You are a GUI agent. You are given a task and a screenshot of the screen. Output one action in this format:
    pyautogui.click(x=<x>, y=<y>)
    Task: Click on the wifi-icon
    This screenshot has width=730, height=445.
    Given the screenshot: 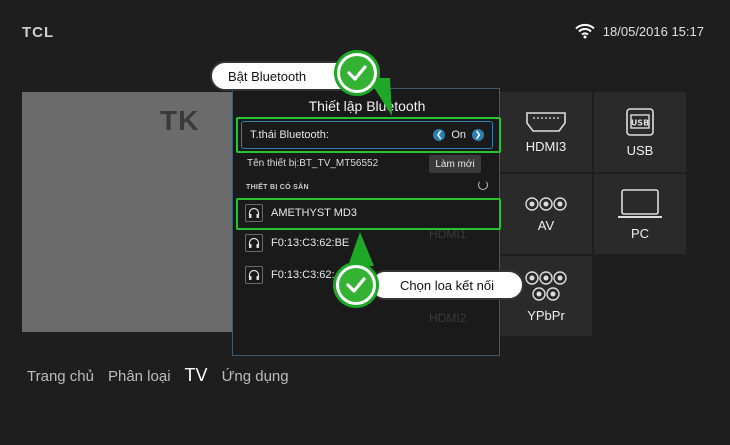 What is the action you would take?
    pyautogui.click(x=585, y=31)
    